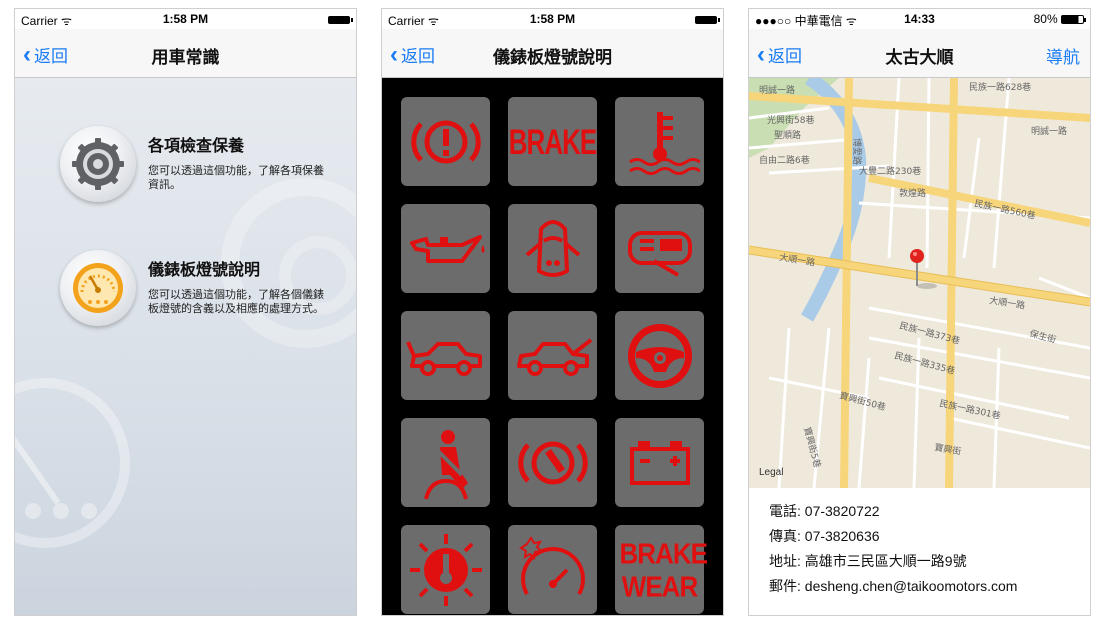  Describe the element at coordinates (787, 135) in the screenshot. I see `map-label: 聖順路` at that location.